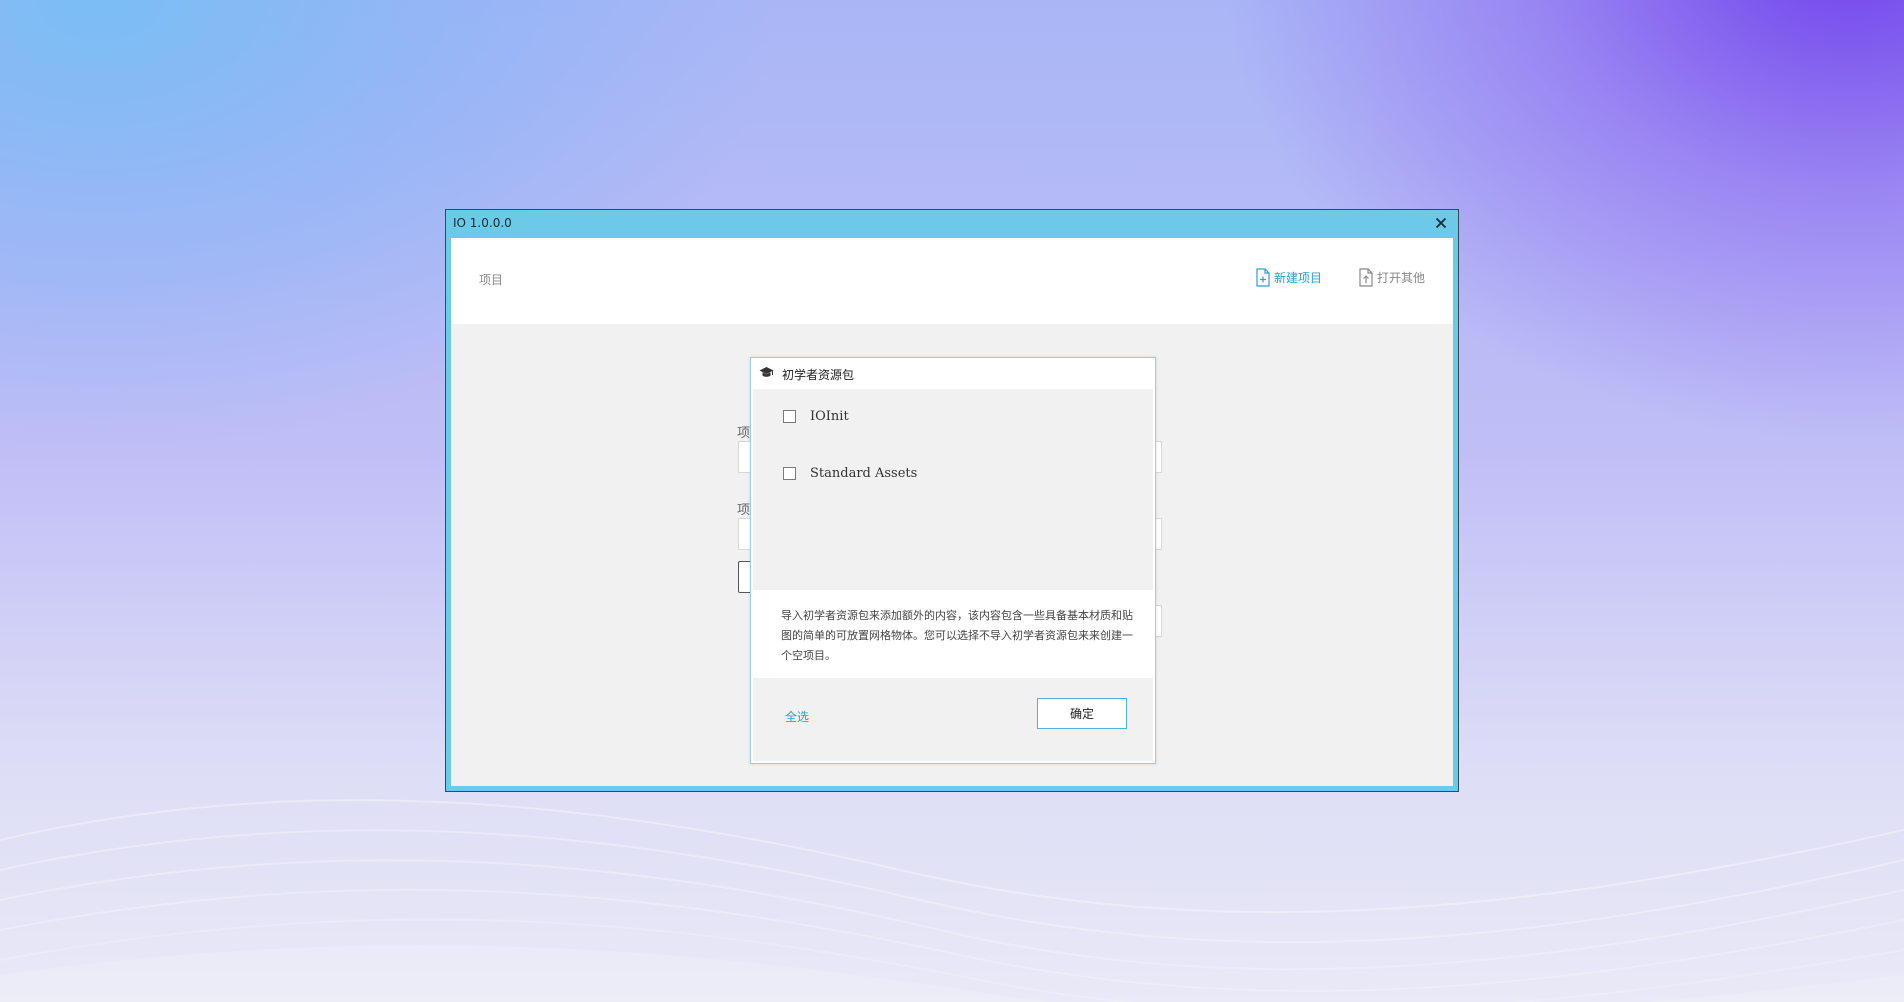 This screenshot has width=1904, height=1002. What do you see at coordinates (864, 473) in the screenshot?
I see `package-label: Standard Assets` at bounding box center [864, 473].